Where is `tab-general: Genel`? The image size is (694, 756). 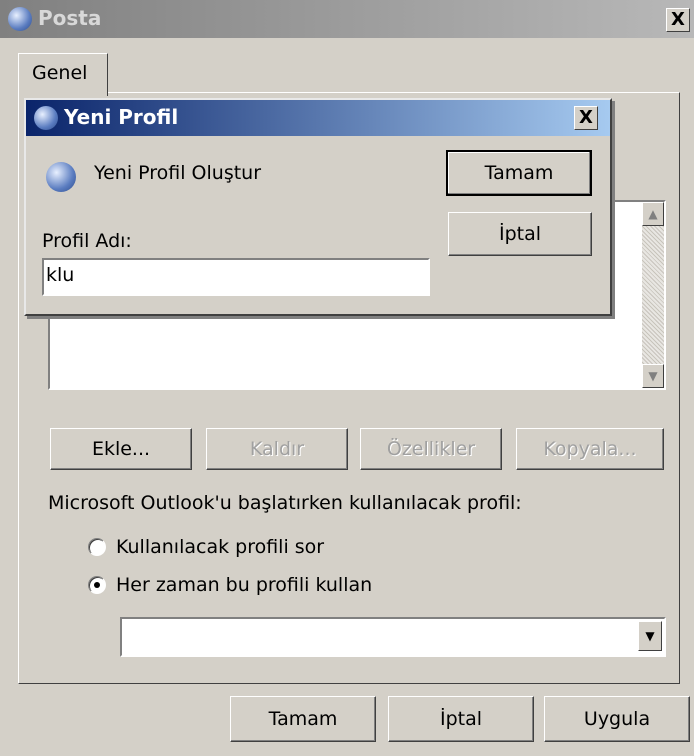 tab-general: Genel is located at coordinates (63, 74).